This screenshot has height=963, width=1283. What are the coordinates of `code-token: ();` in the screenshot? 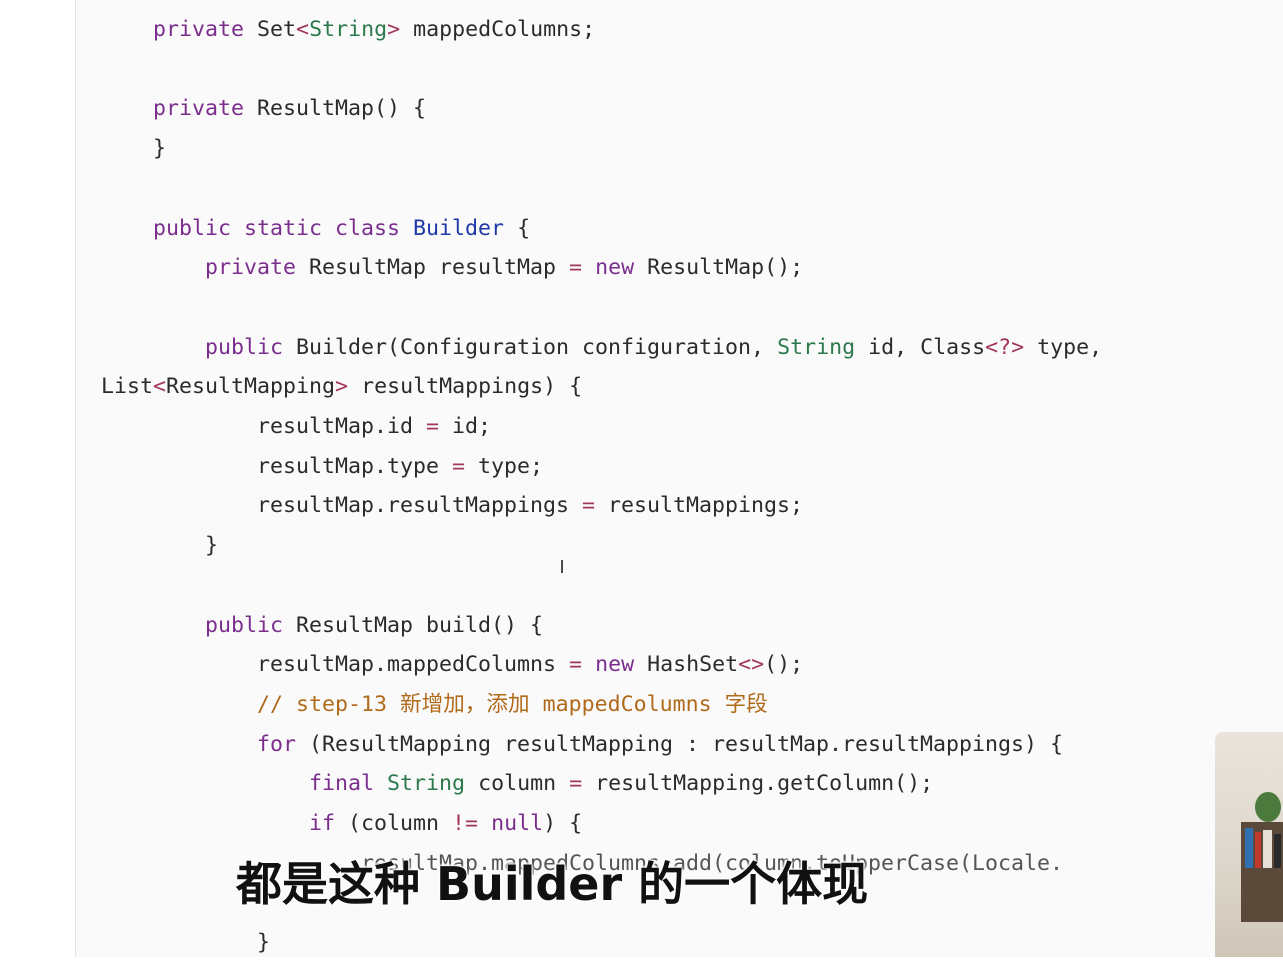 It's located at (784, 665).